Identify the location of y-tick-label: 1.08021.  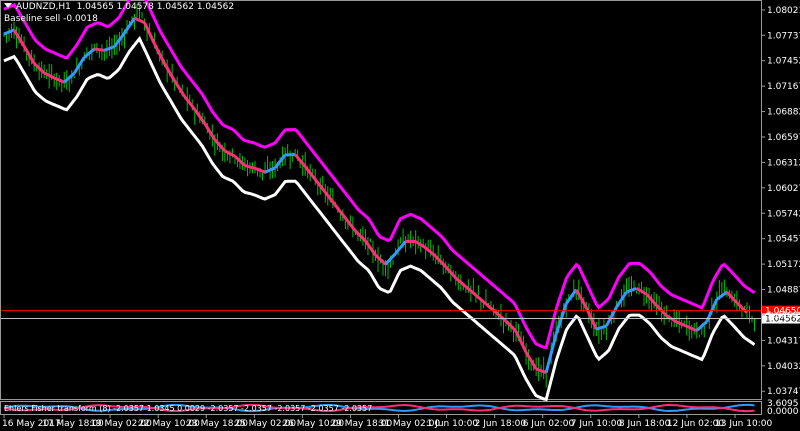
(783, 11).